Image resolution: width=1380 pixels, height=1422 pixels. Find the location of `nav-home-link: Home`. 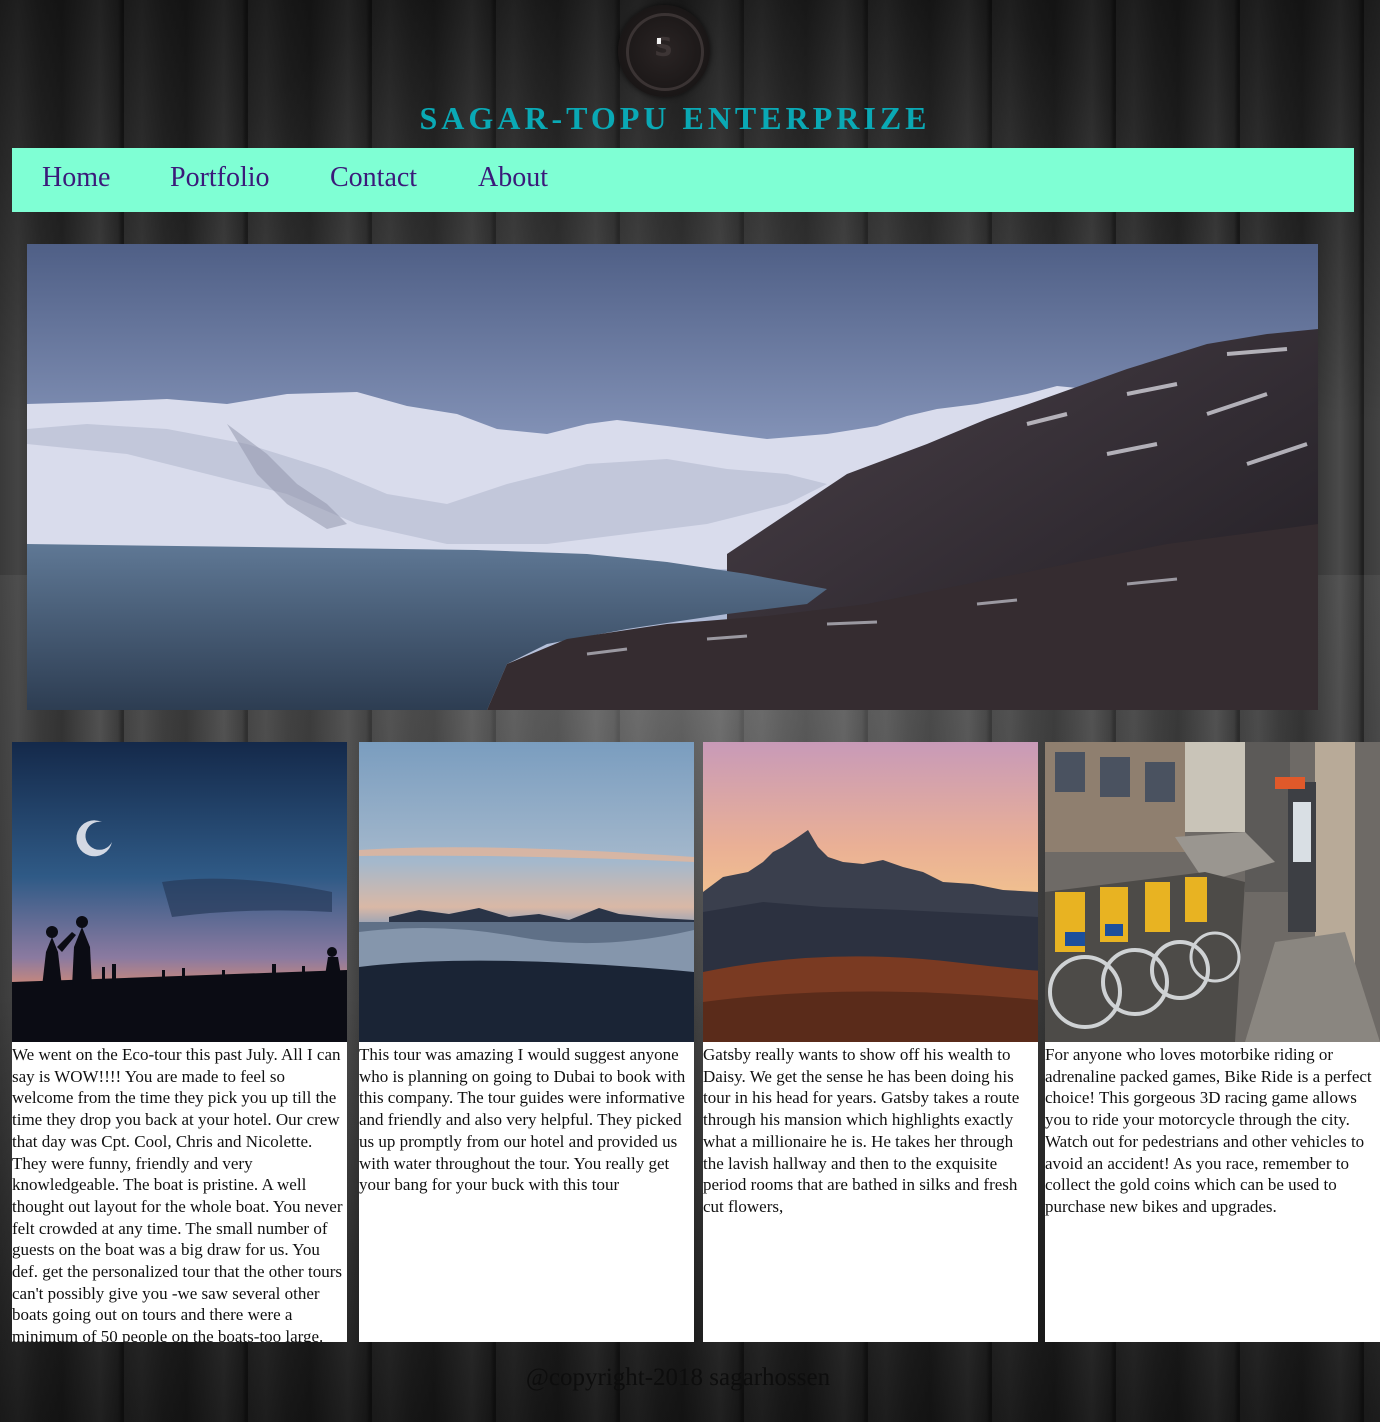

nav-home-link: Home is located at coordinates (76, 178).